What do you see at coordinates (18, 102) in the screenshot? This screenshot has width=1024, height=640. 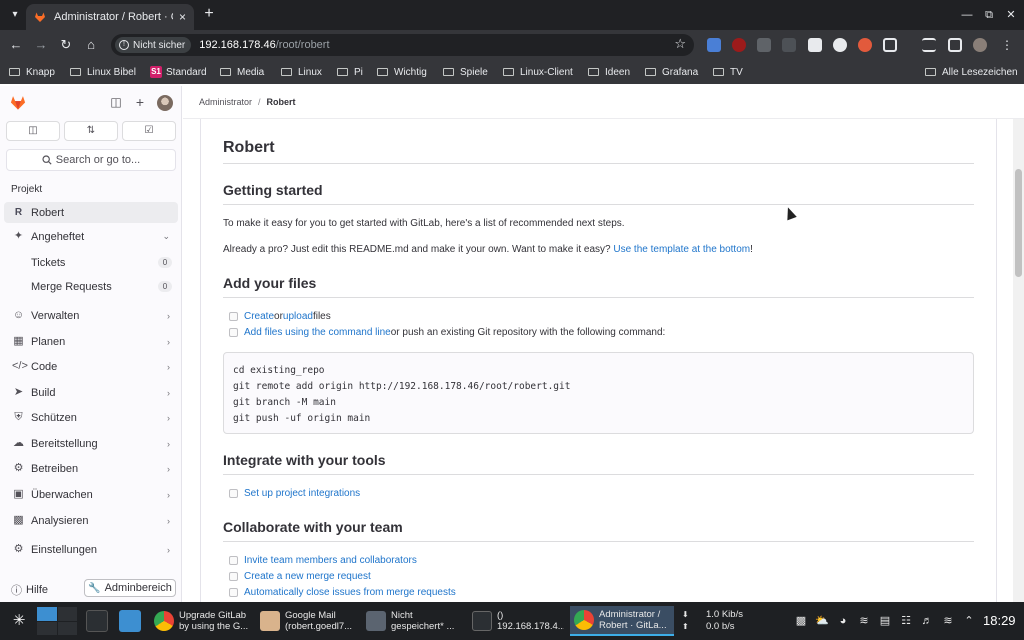 I see `gitlab-logo-icon` at bounding box center [18, 102].